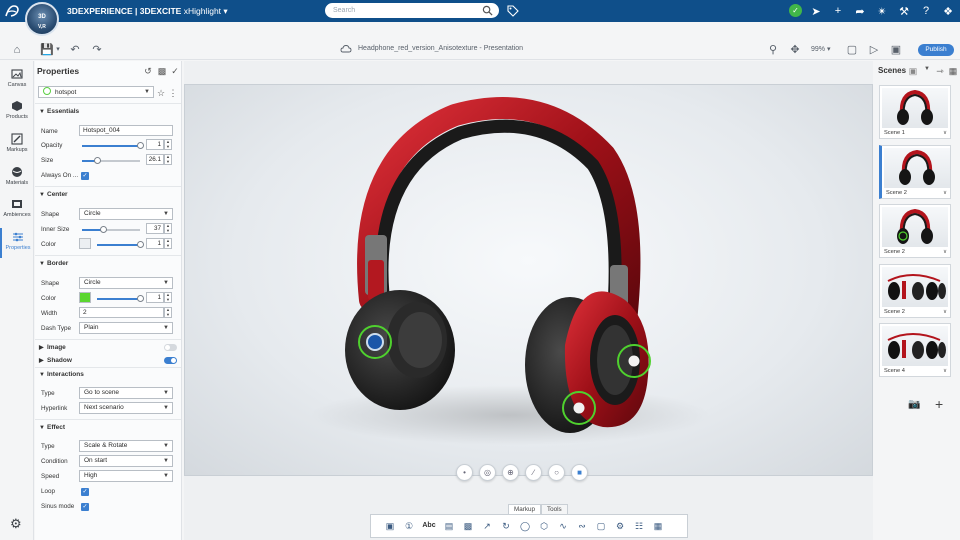 This screenshot has width=960, height=540. I want to click on rail-item-markups: Markups, so click(17, 145).